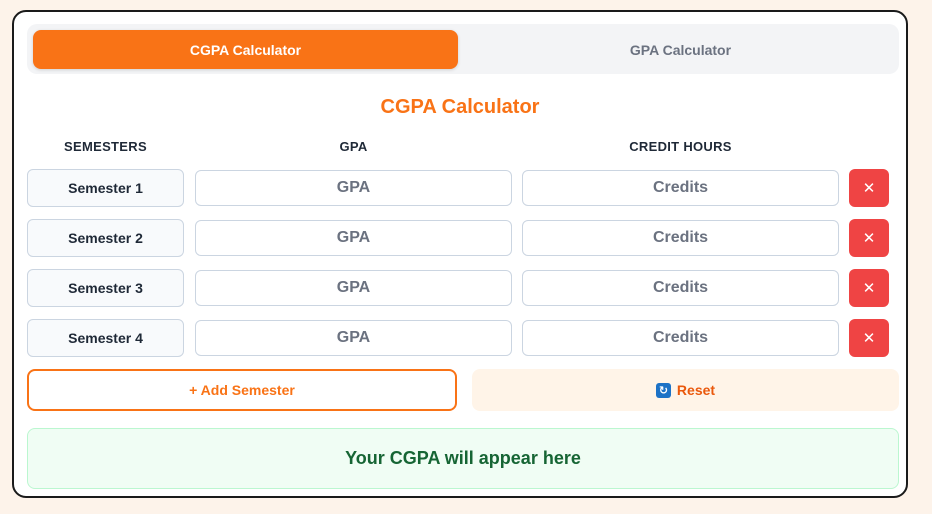 This screenshot has height=514, width=932. Describe the element at coordinates (245, 49) in the screenshot. I see `tab-cgpa-calculator: CGPA Calculator` at that location.